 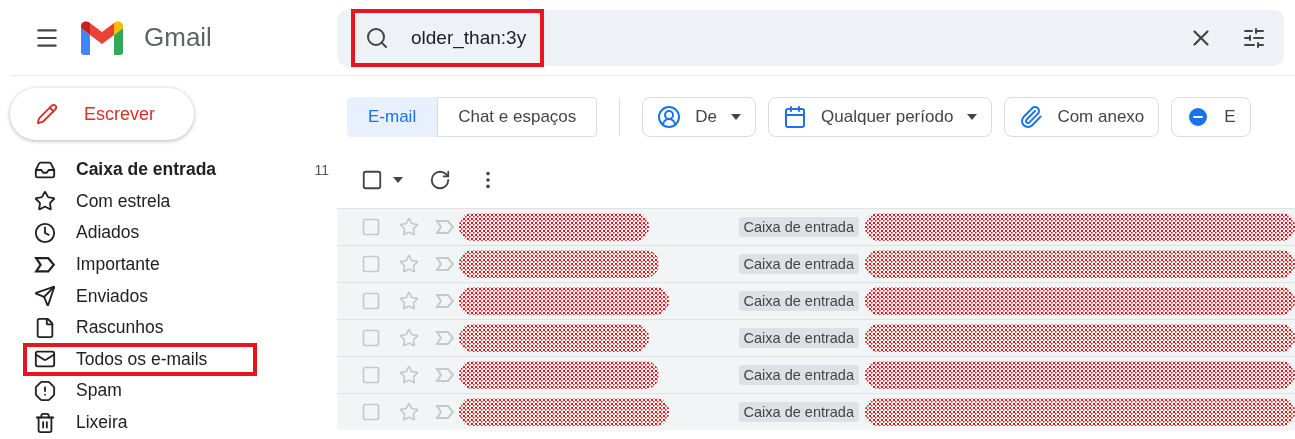 What do you see at coordinates (699, 117) in the screenshot?
I see `filter-chip: De` at bounding box center [699, 117].